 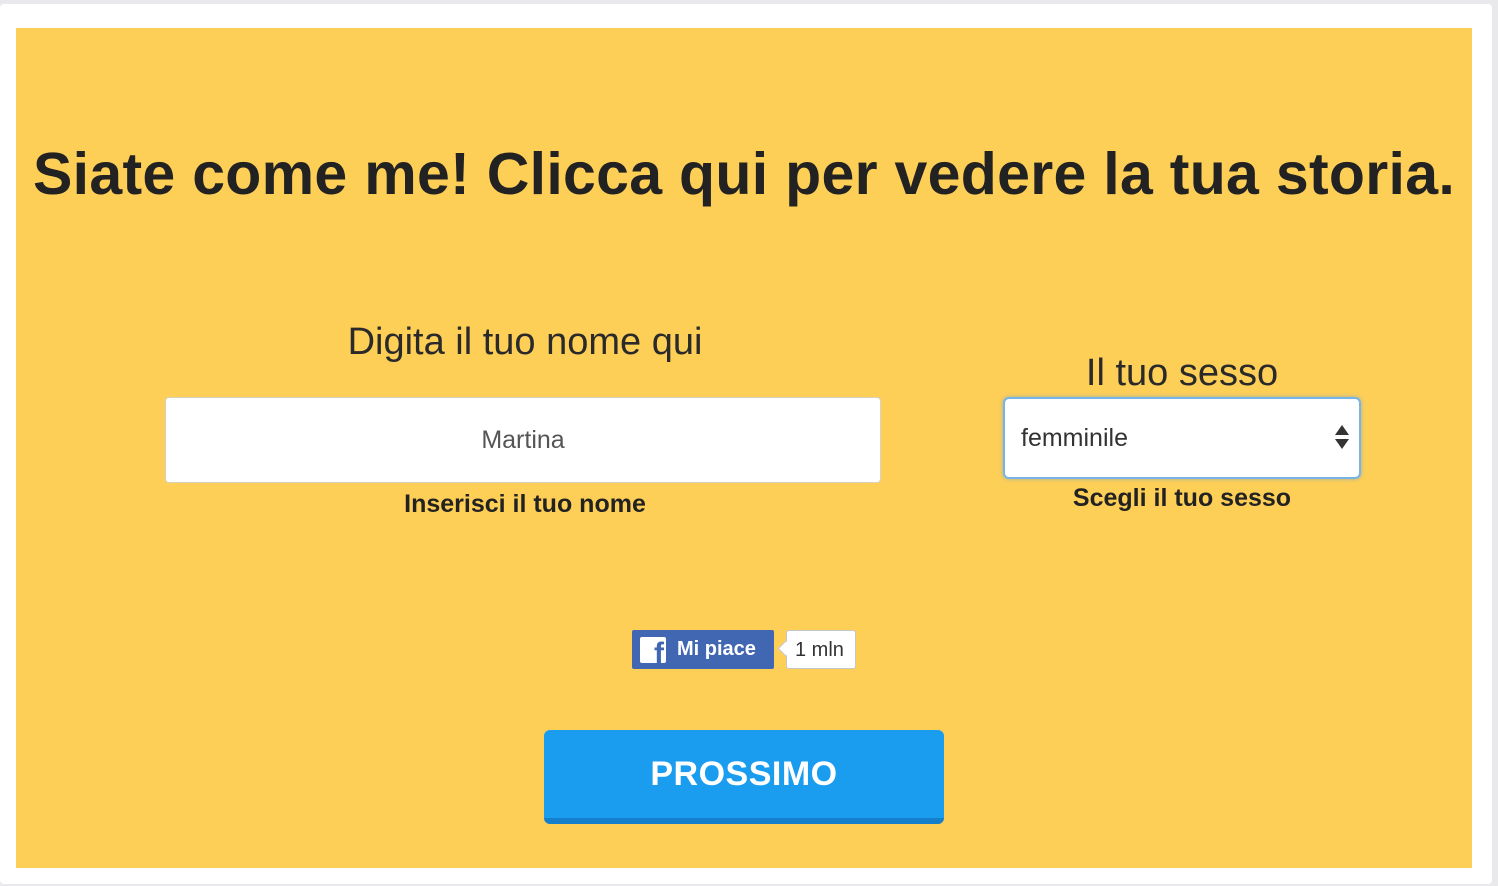 I want to click on name-help-text: Inserisci il tuo nome, so click(x=525, y=504).